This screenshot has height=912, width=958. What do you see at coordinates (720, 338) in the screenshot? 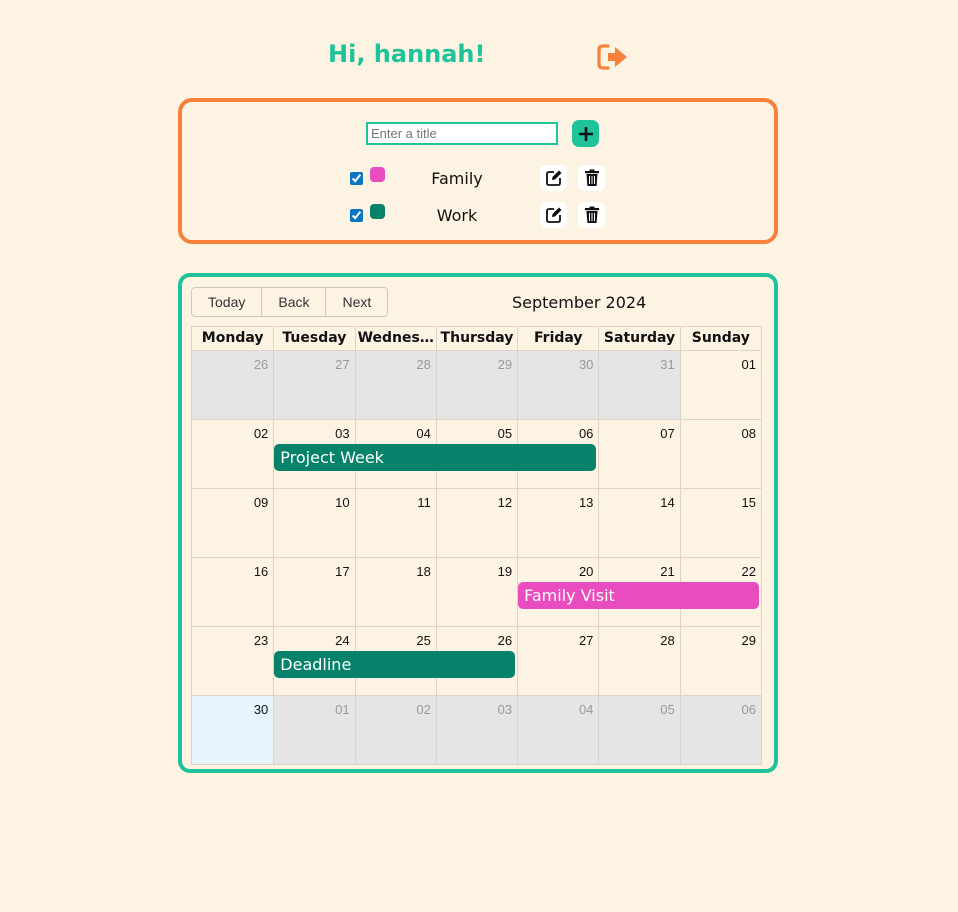
I see `weekday-label: Sunday` at bounding box center [720, 338].